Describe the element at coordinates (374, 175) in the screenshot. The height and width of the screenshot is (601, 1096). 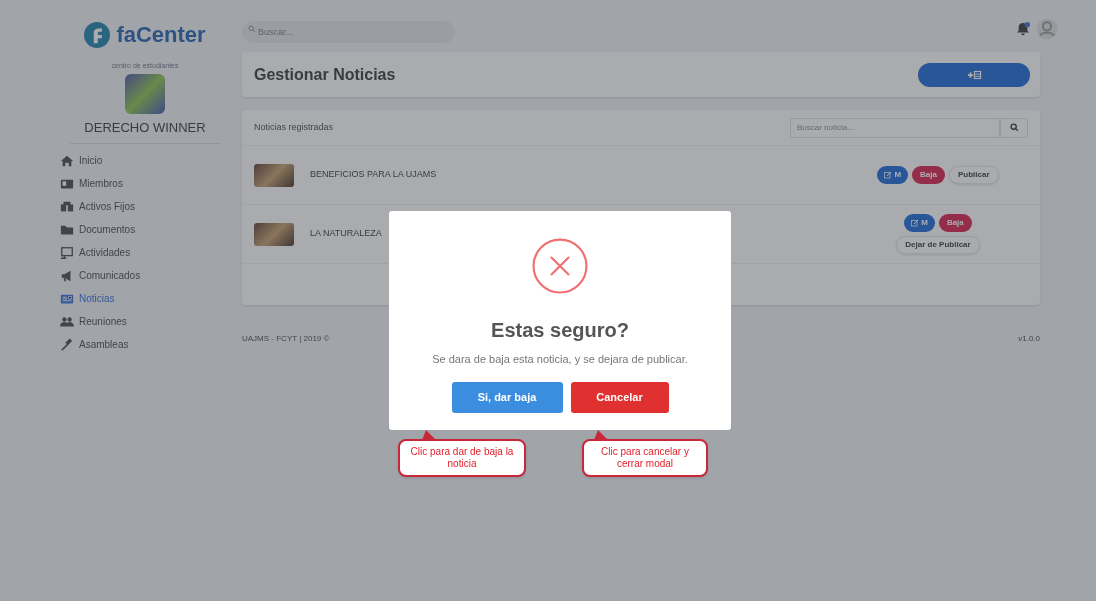
I see `news-title: BENEFICIOS PARA LA UJAMS` at that location.